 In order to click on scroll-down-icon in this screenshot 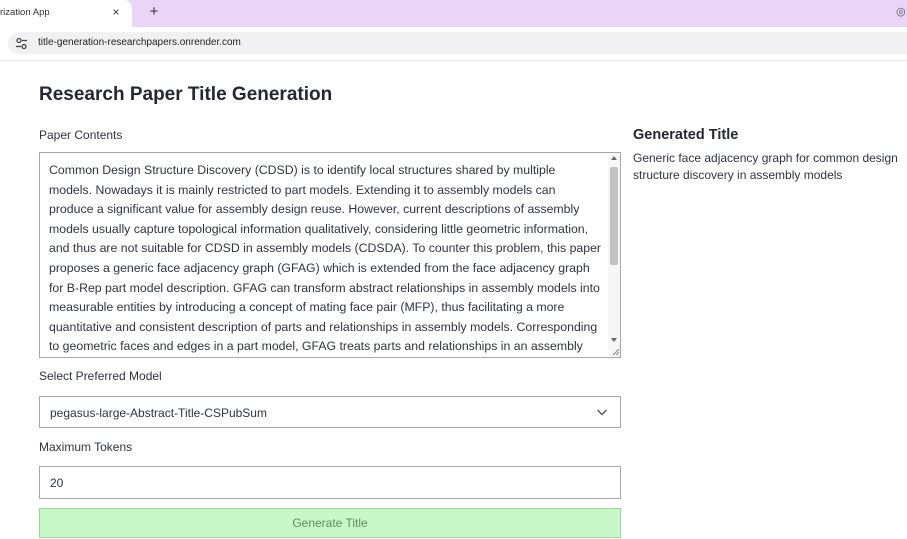, I will do `click(614, 340)`.